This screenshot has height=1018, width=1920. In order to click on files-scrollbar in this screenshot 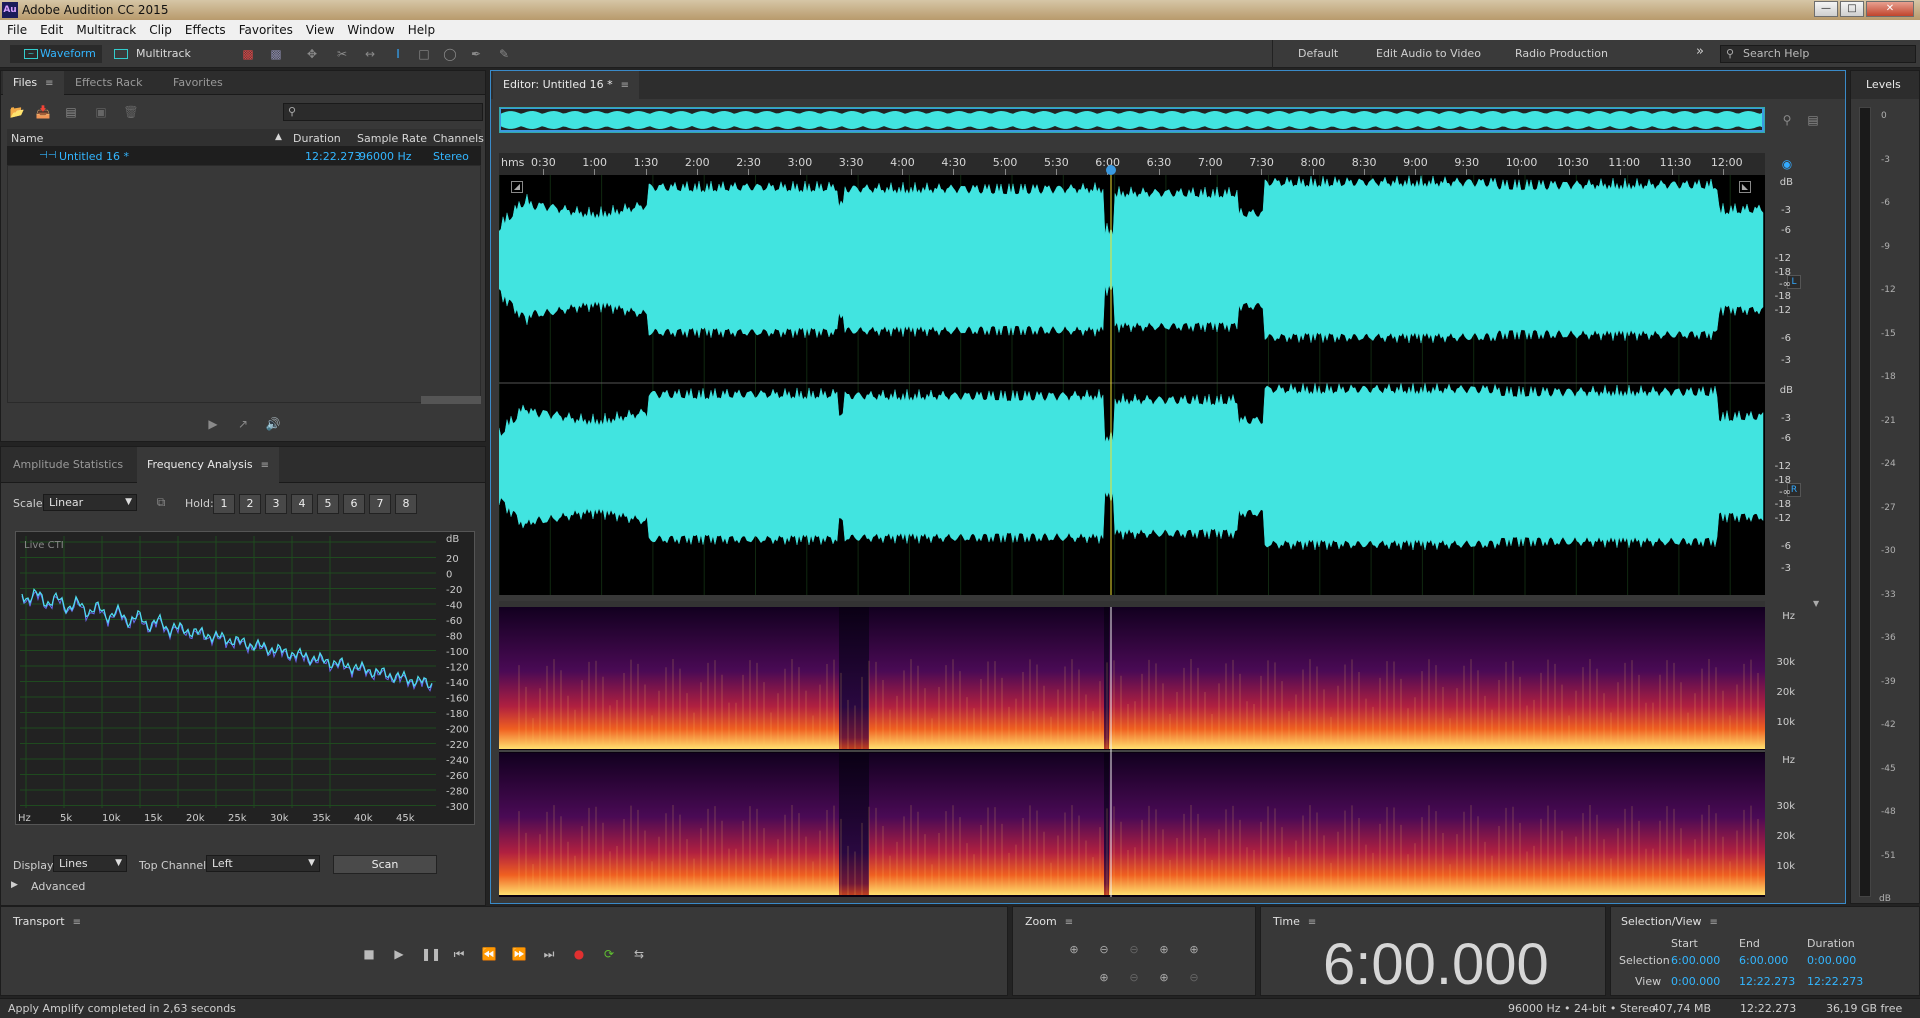, I will do `click(451, 400)`.